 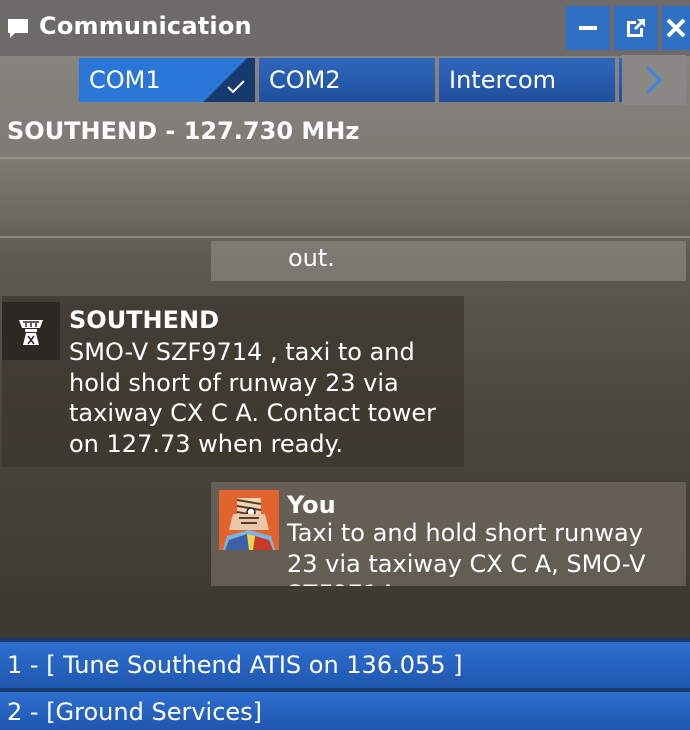 What do you see at coordinates (183, 131) in the screenshot?
I see `frequency-label: SOUTHEND - 127.730 MHz` at bounding box center [183, 131].